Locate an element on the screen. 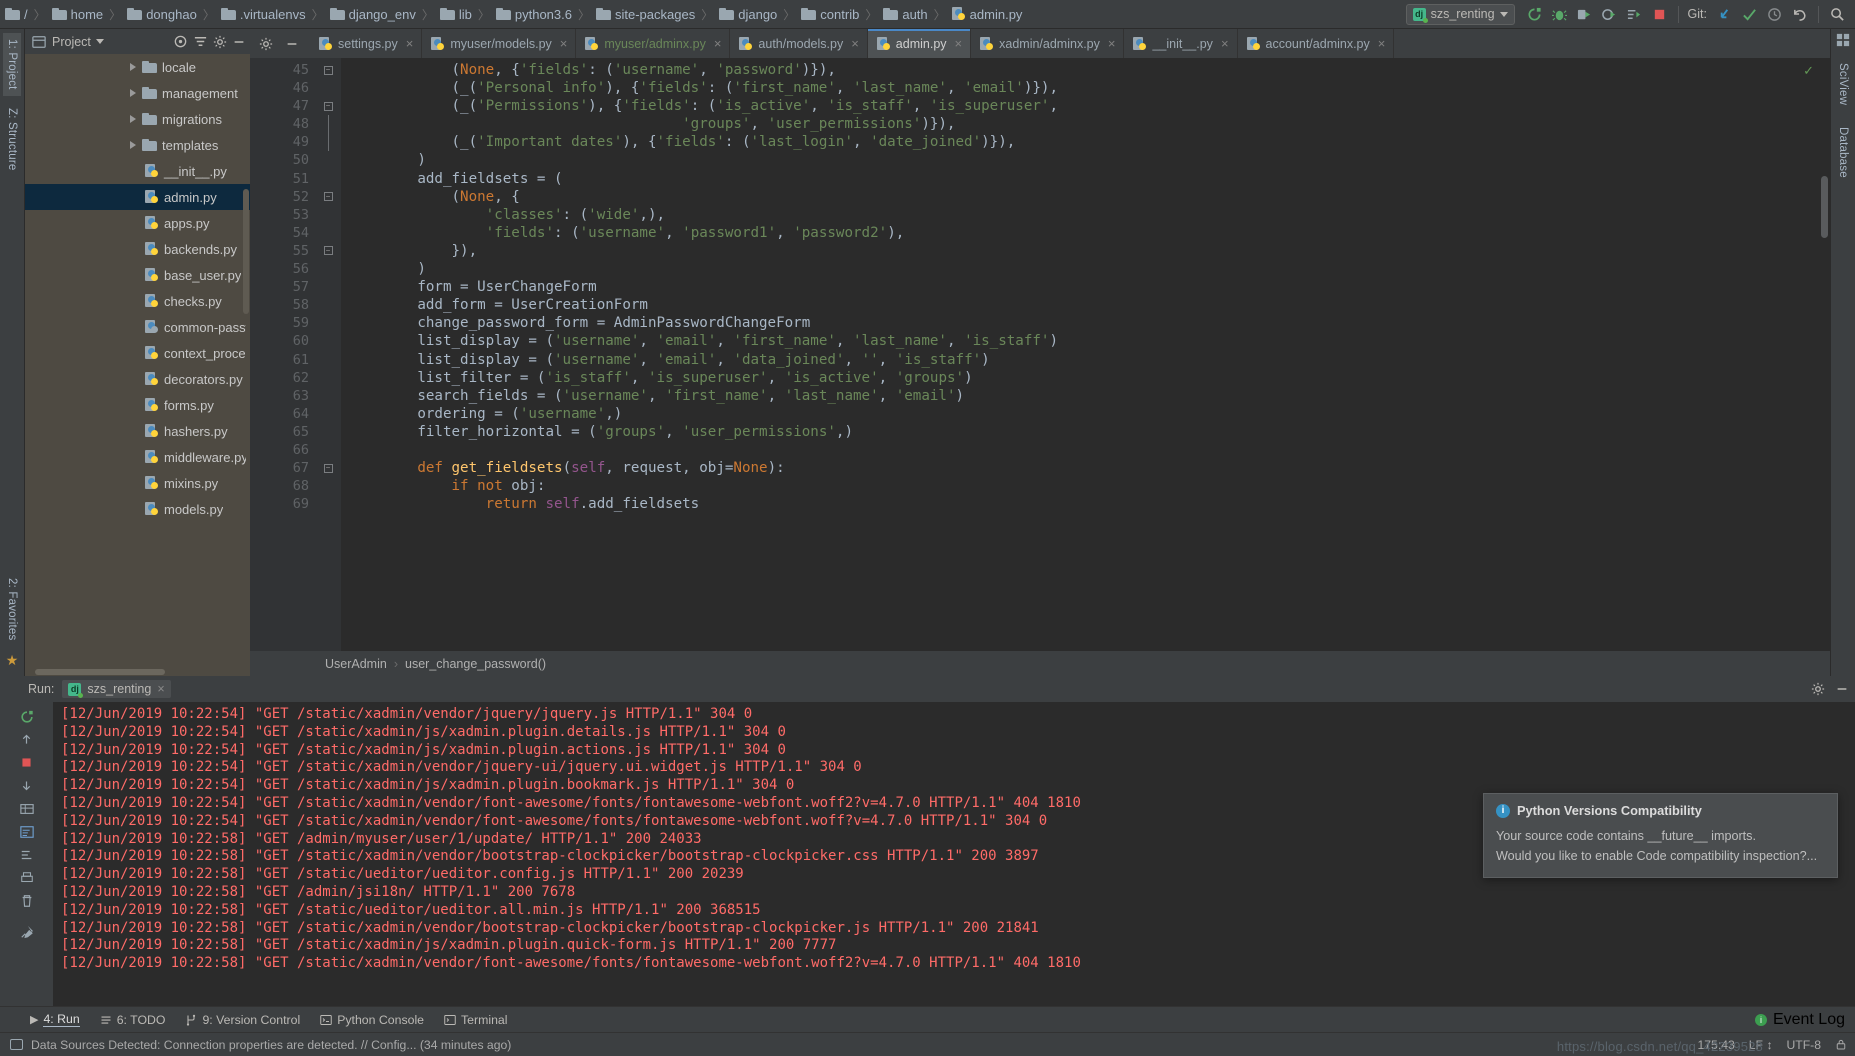  breadcrumb-item: home is located at coordinates (78, 14).